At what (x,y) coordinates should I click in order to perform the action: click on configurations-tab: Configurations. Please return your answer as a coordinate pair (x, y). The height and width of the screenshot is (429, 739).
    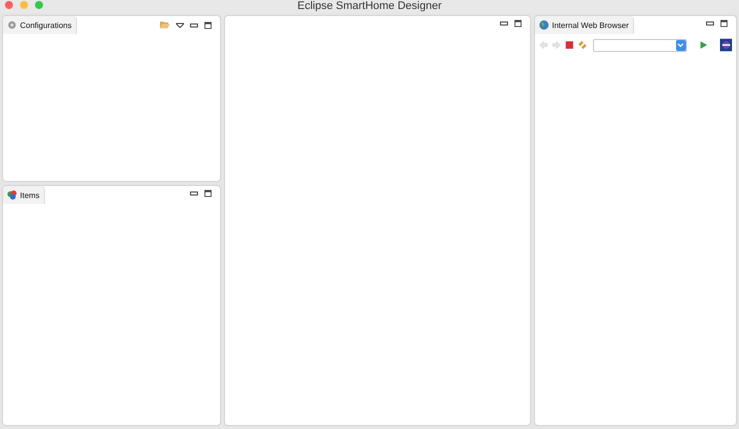
    Looking at the image, I should click on (40, 25).